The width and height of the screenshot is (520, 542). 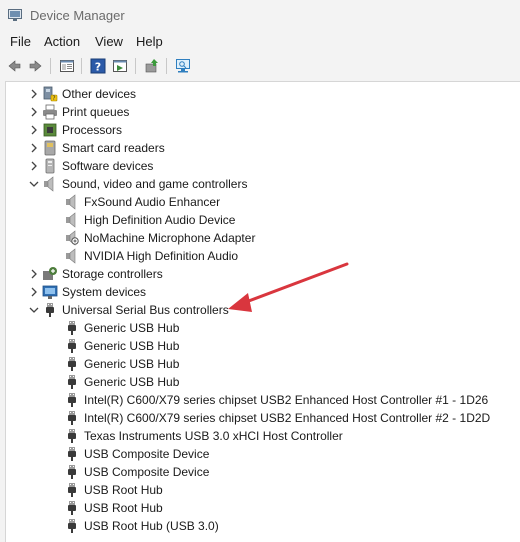 I want to click on show-hide-icon, so click(x=120, y=66).